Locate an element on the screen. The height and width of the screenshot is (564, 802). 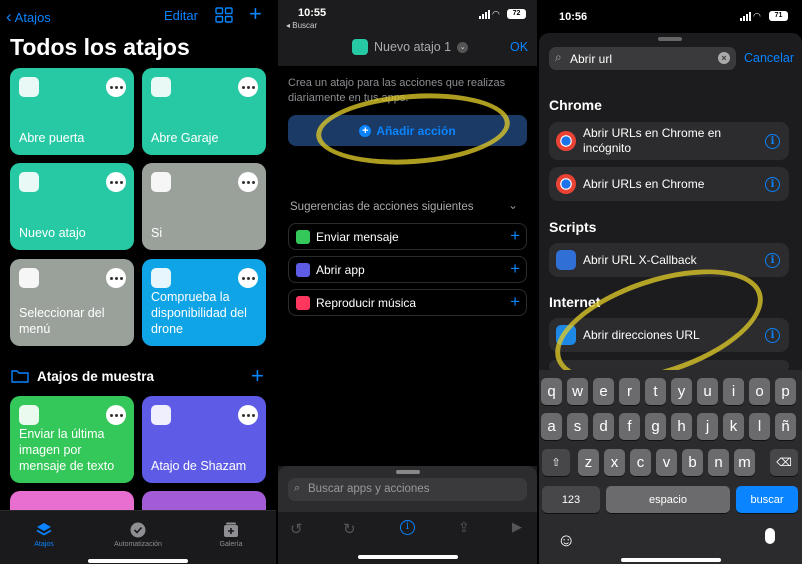
play-icon: ▶ is located at coordinates (517, 527).